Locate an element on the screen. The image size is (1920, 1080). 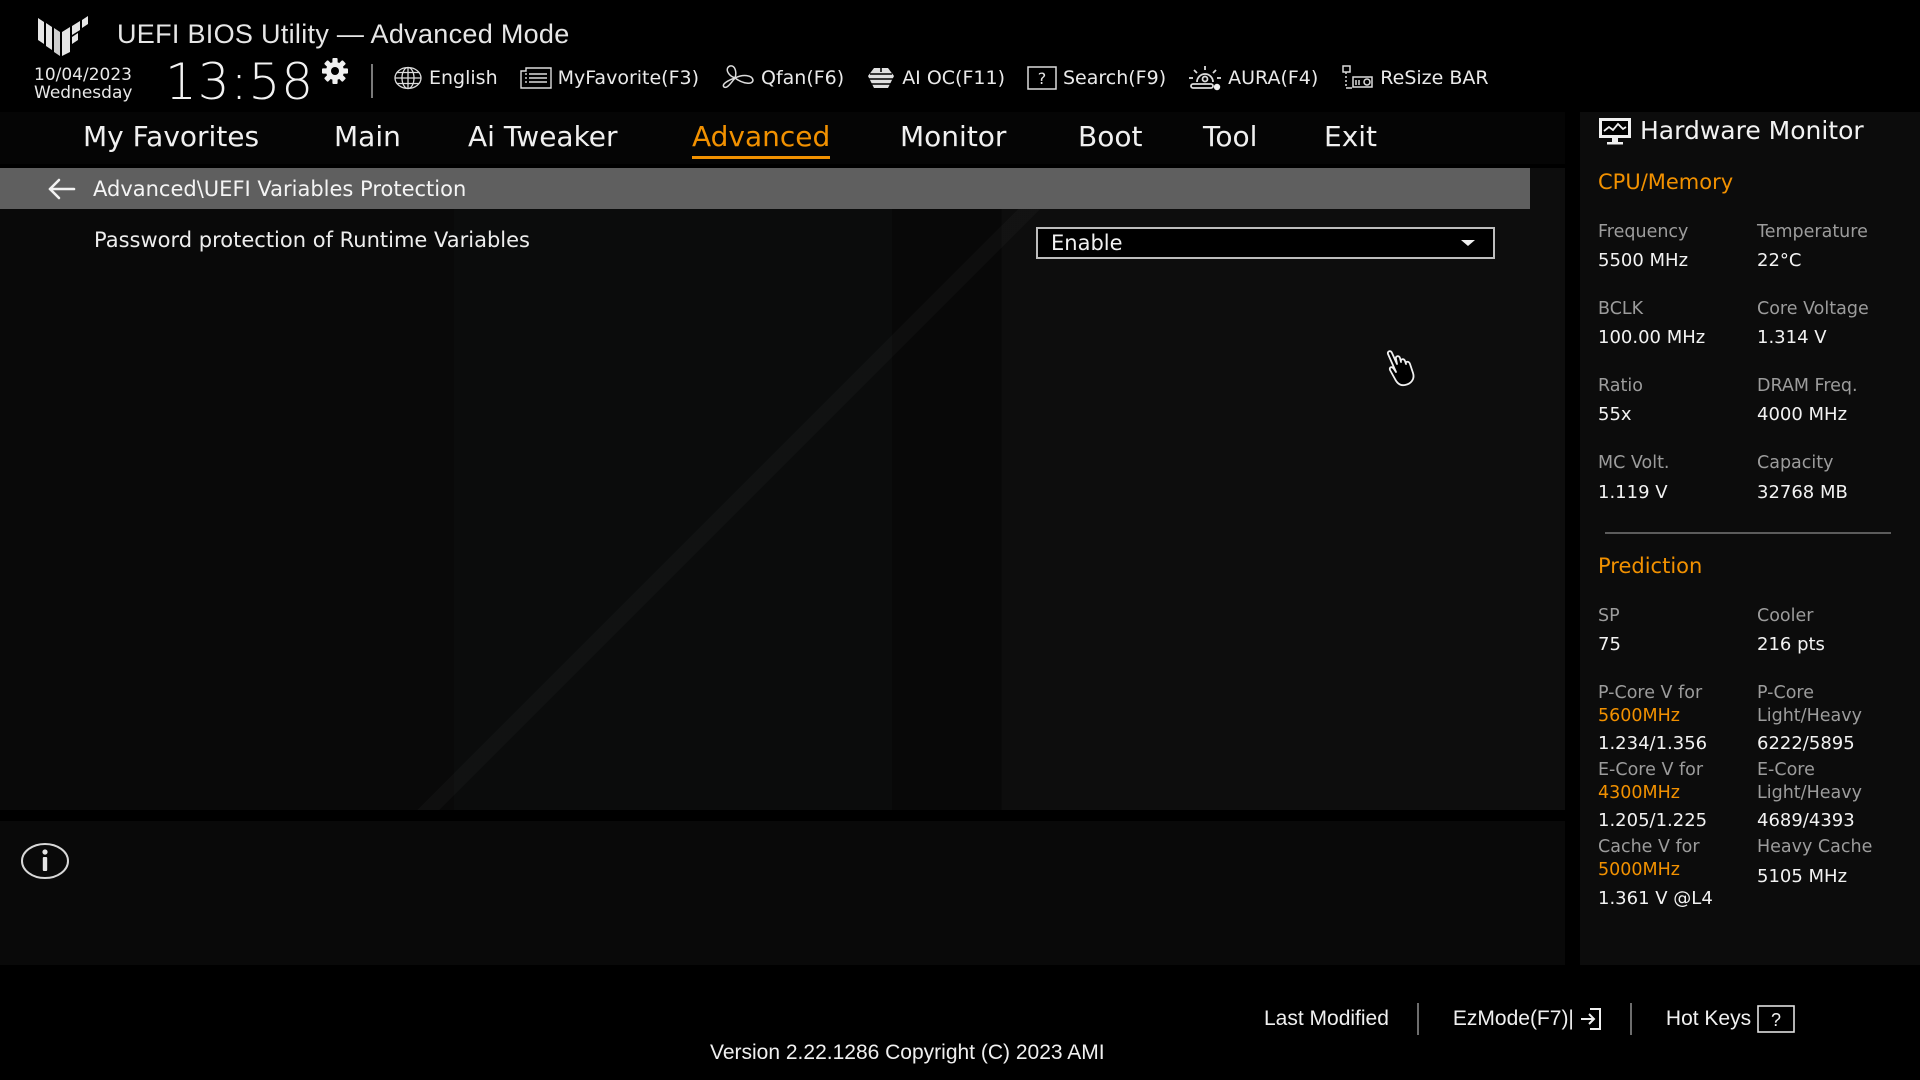
language-button: English is located at coordinates (445, 78).